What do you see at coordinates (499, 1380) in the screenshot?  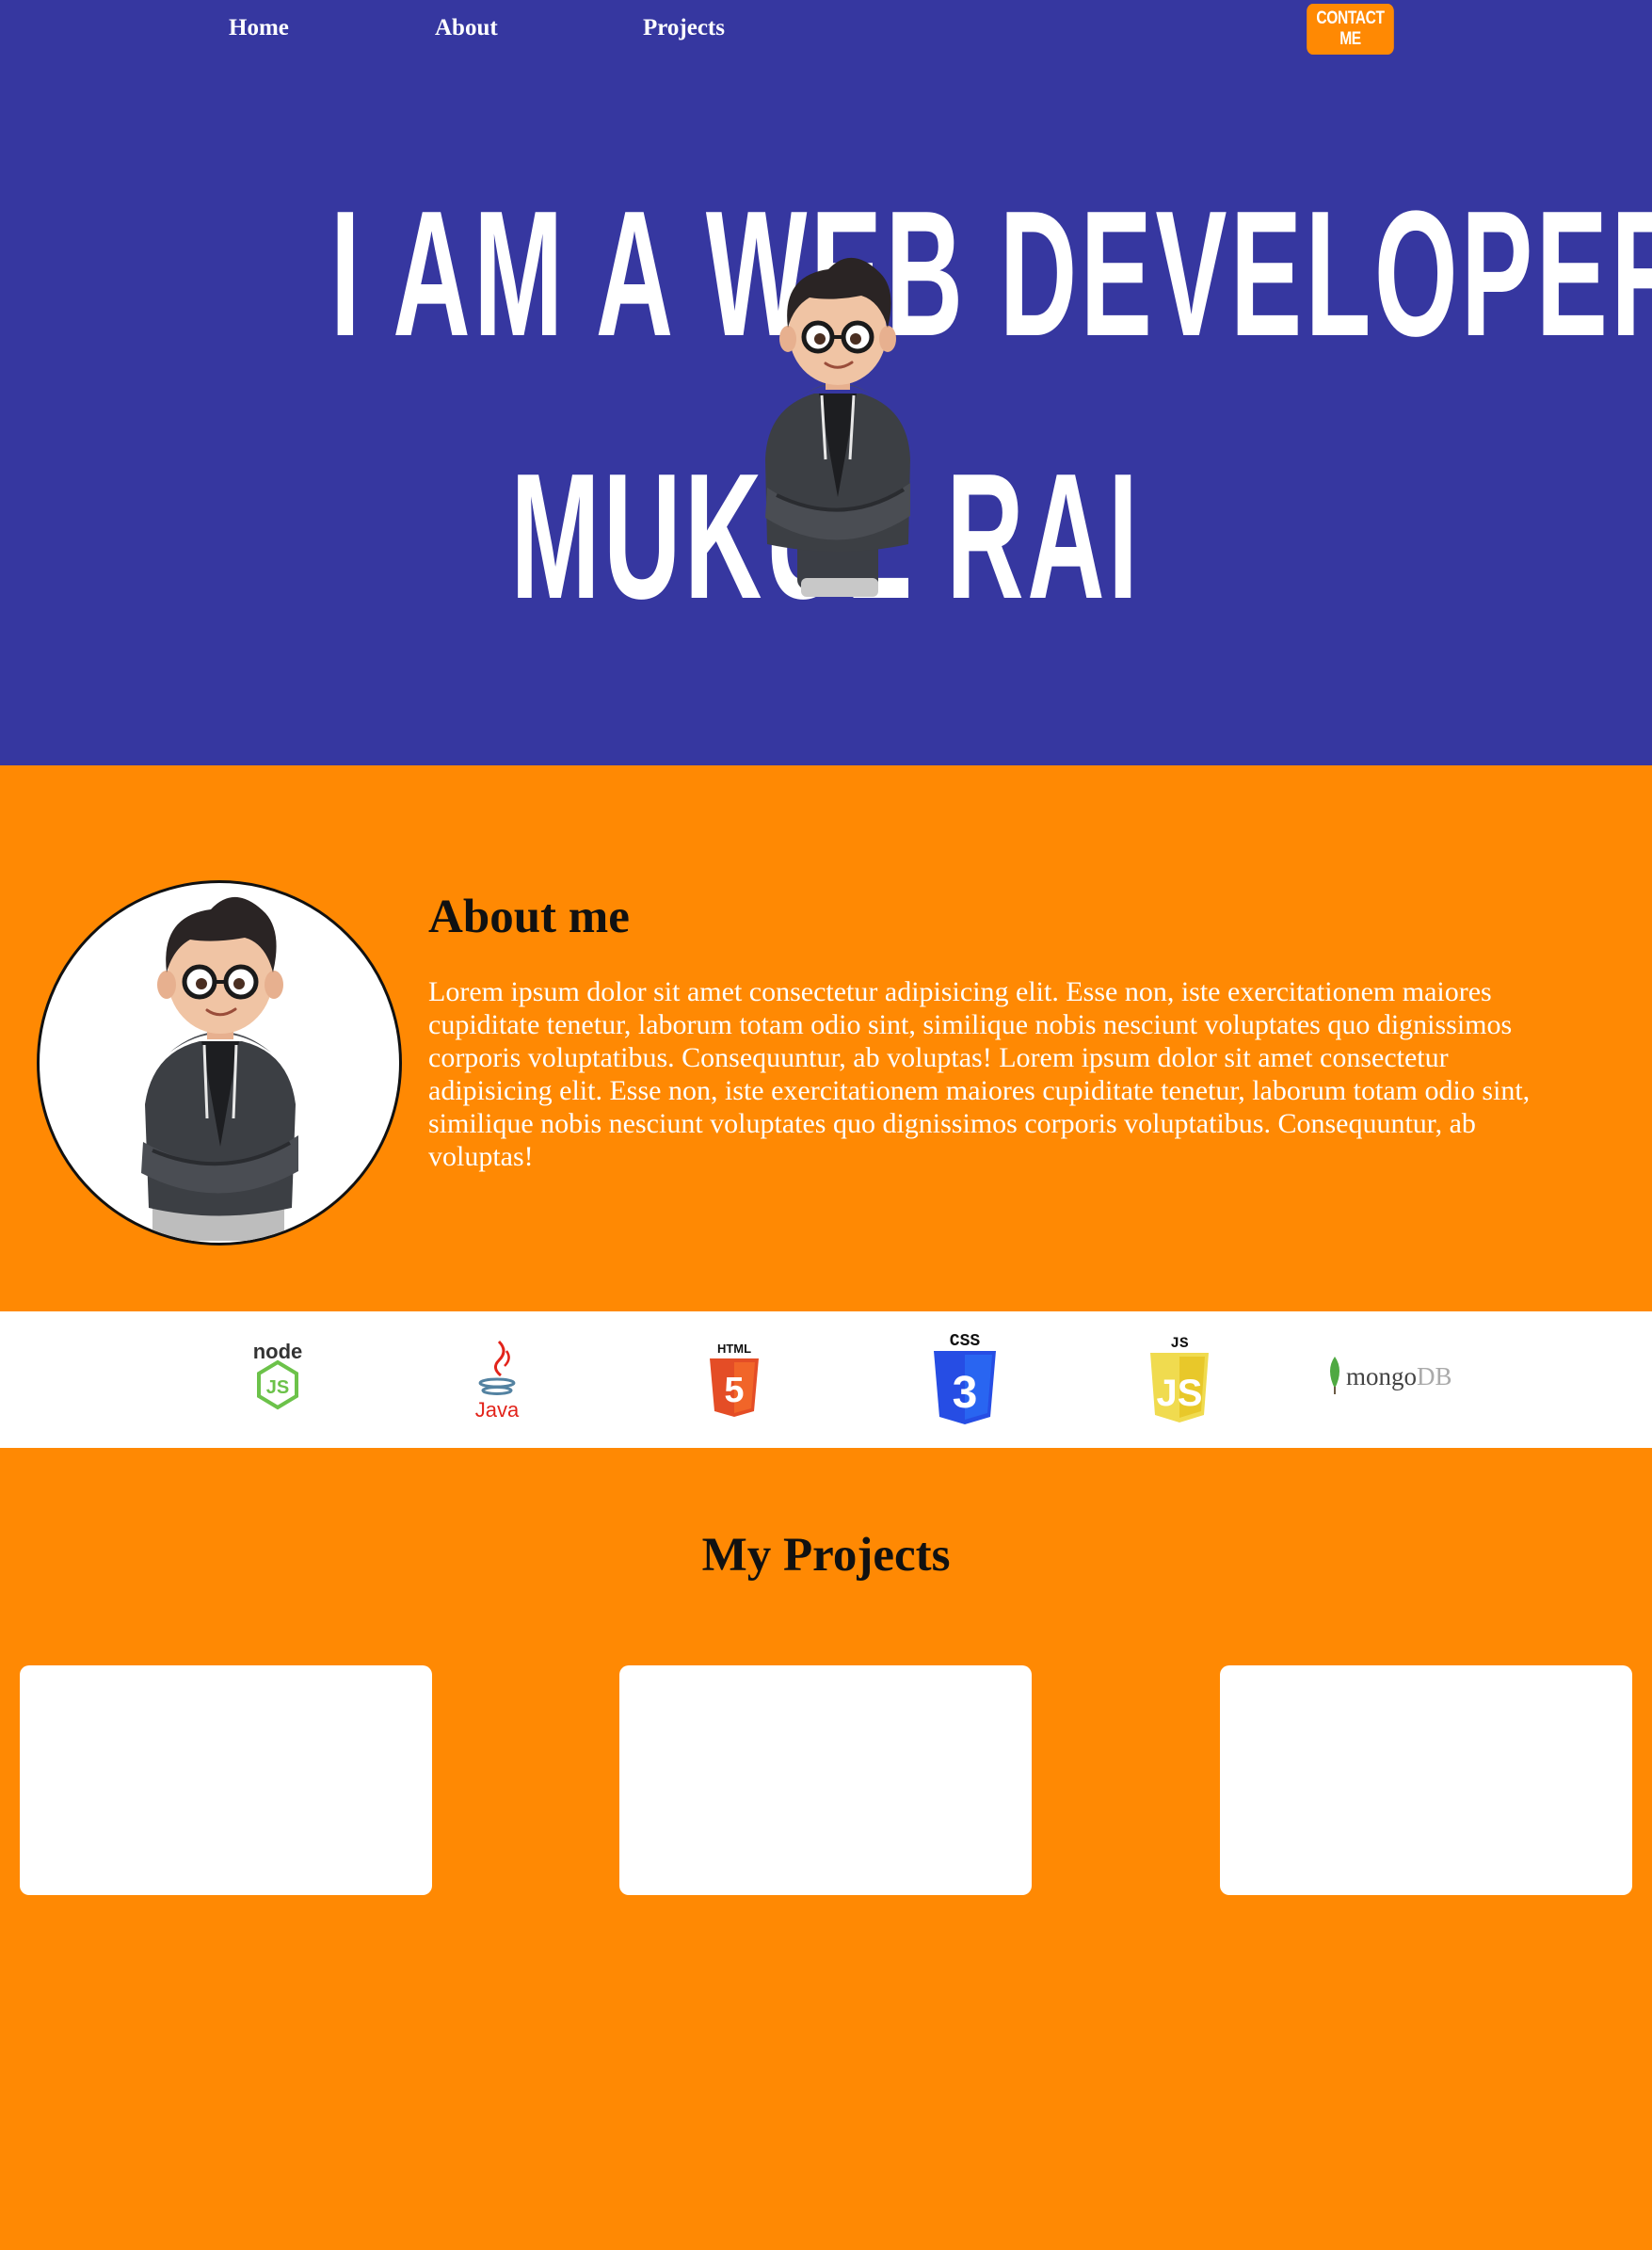 I see `java-icon: Java` at bounding box center [499, 1380].